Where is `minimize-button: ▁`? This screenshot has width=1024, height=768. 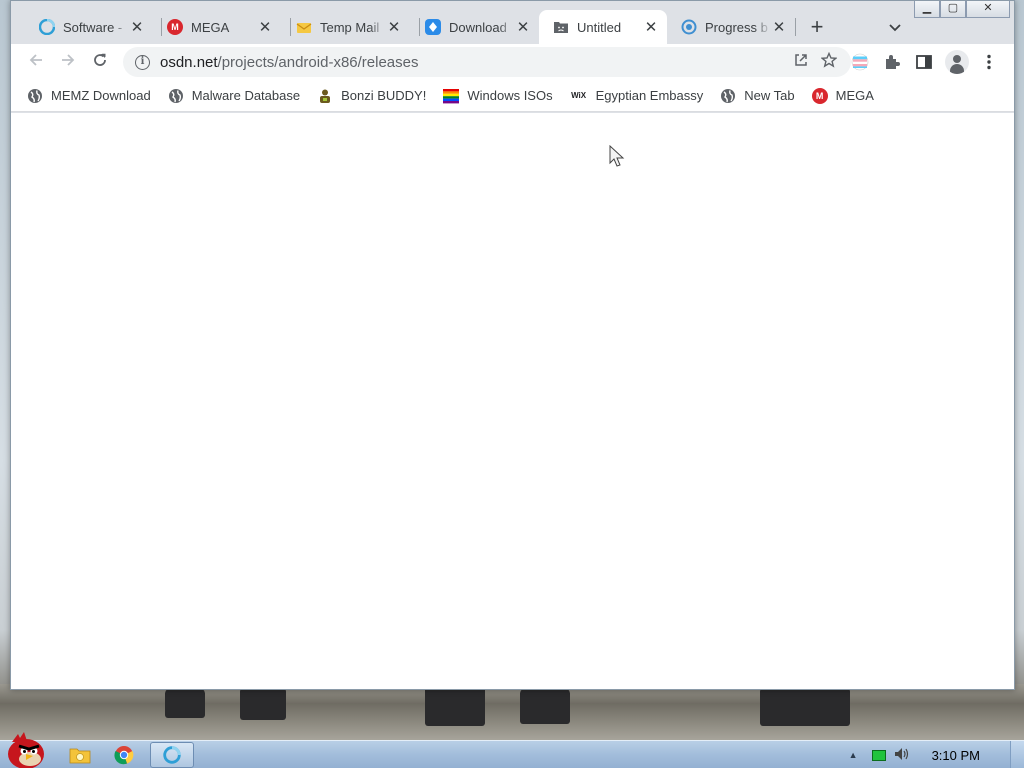
minimize-button: ▁ is located at coordinates (927, 9).